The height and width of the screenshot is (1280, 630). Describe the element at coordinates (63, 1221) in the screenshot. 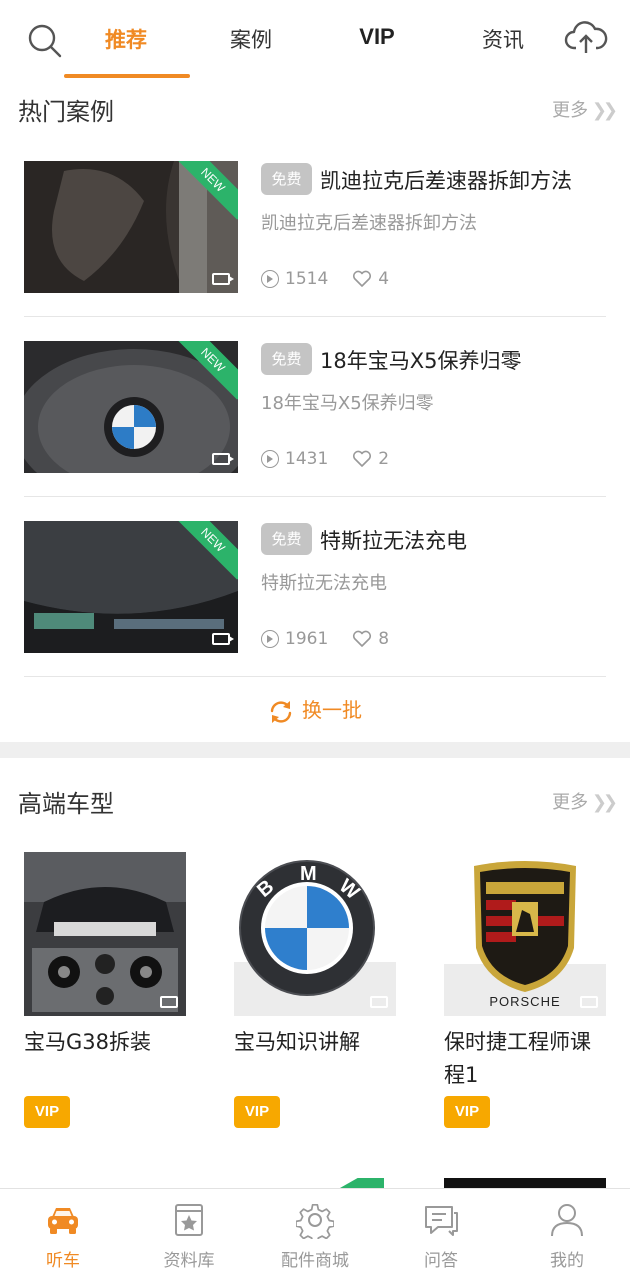

I see `car-icon` at that location.